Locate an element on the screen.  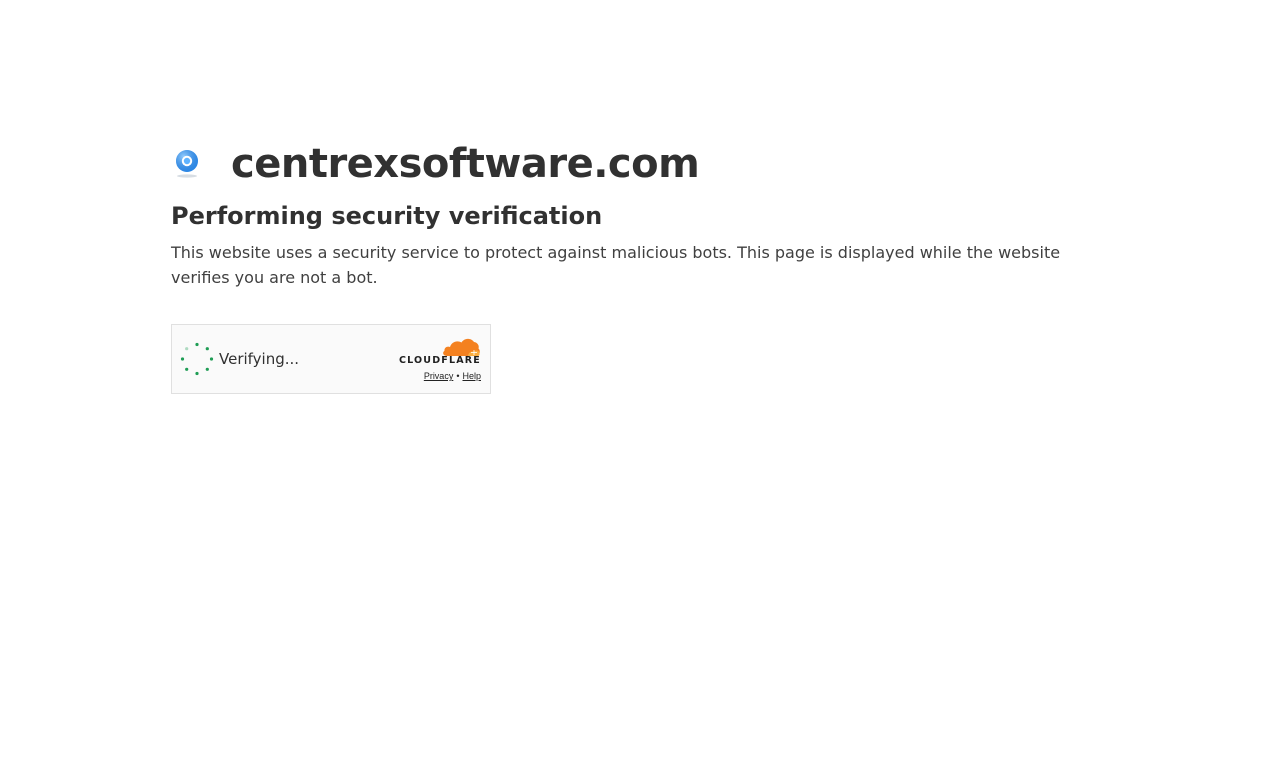
site-header: centrexsoftware.com is located at coordinates (646, 164).